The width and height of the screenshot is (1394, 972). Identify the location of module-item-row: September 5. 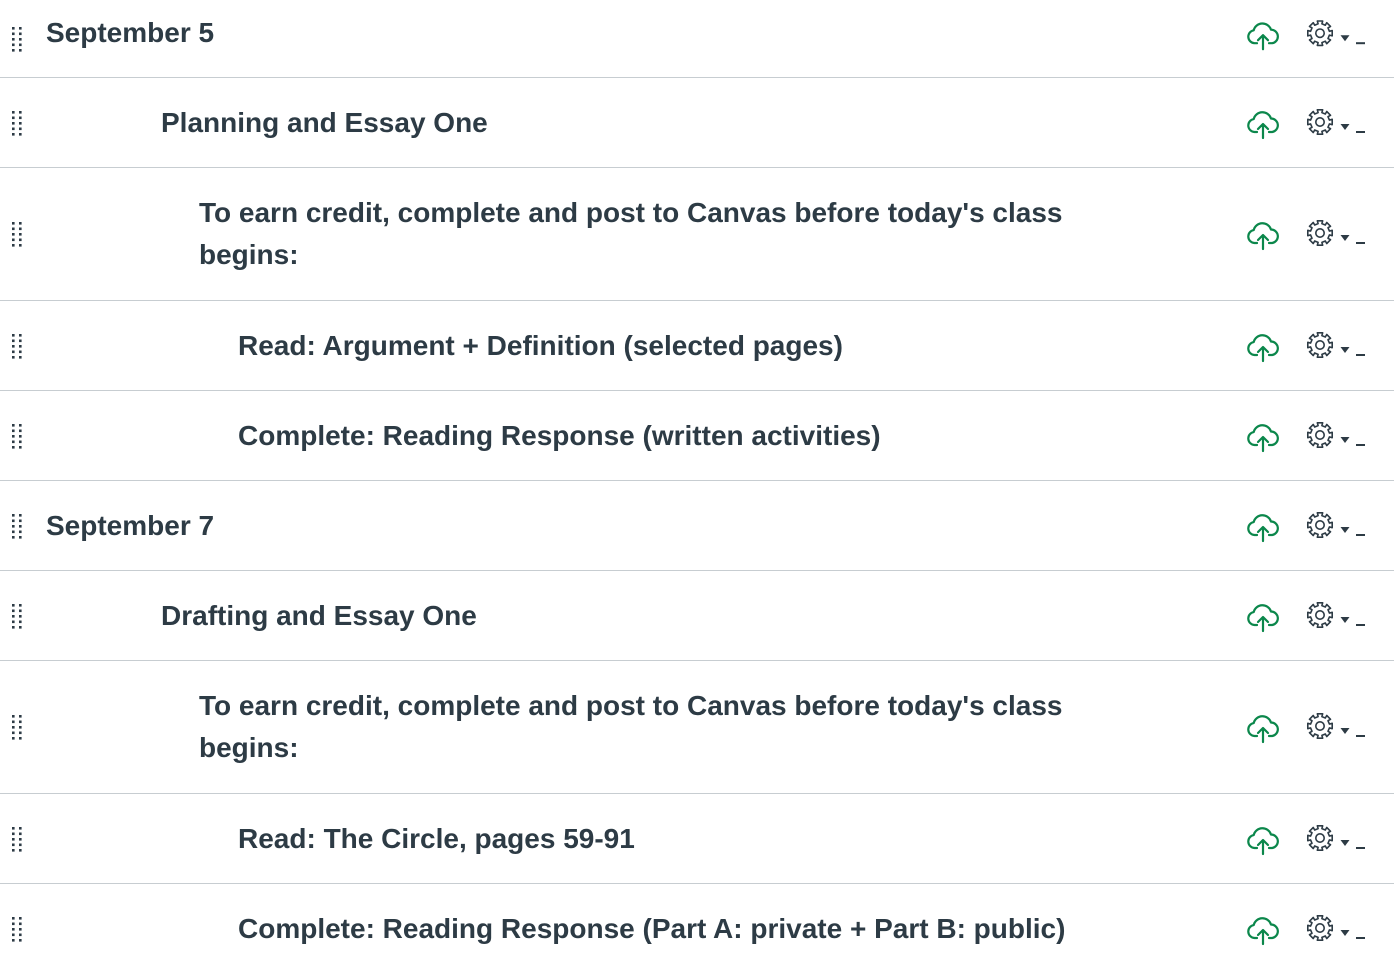
(697, 39).